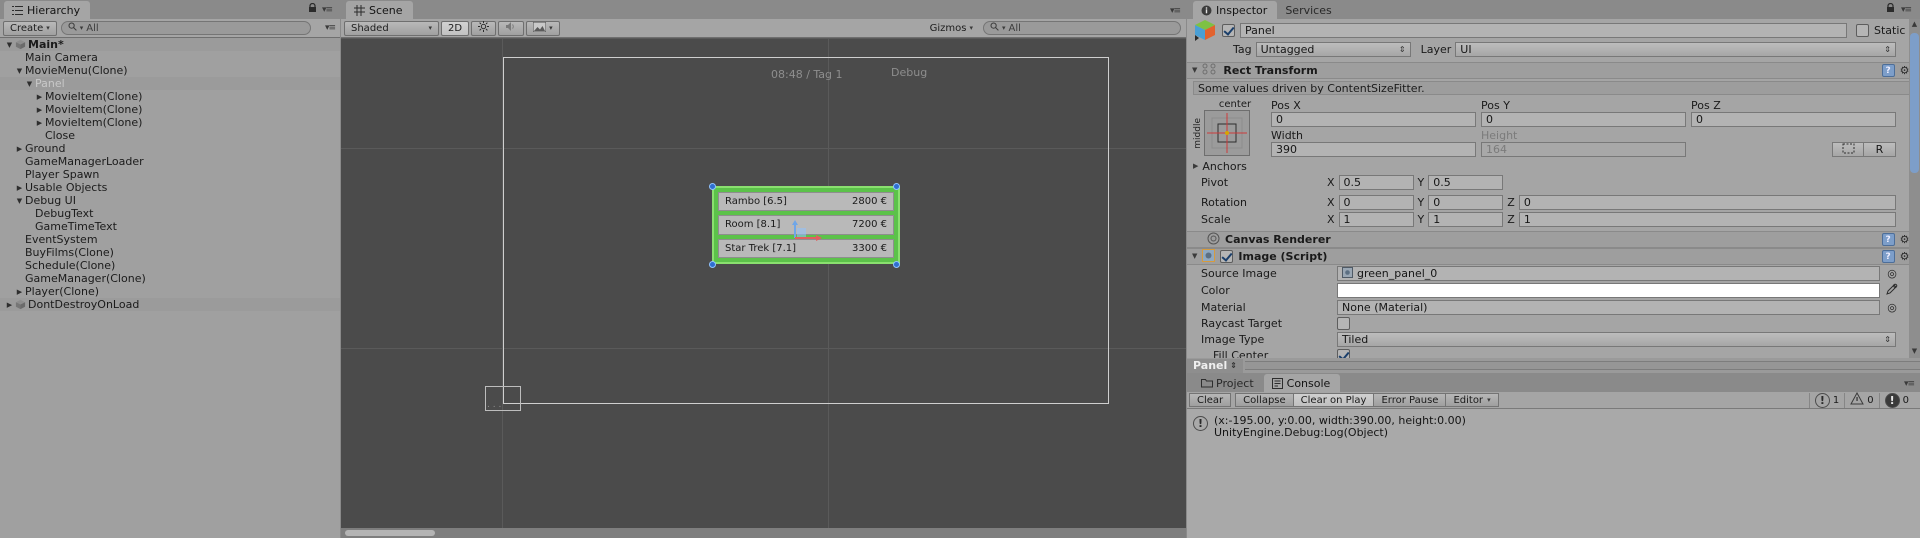 The image size is (1920, 538). I want to click on rotation-x-input: 0, so click(1376, 202).